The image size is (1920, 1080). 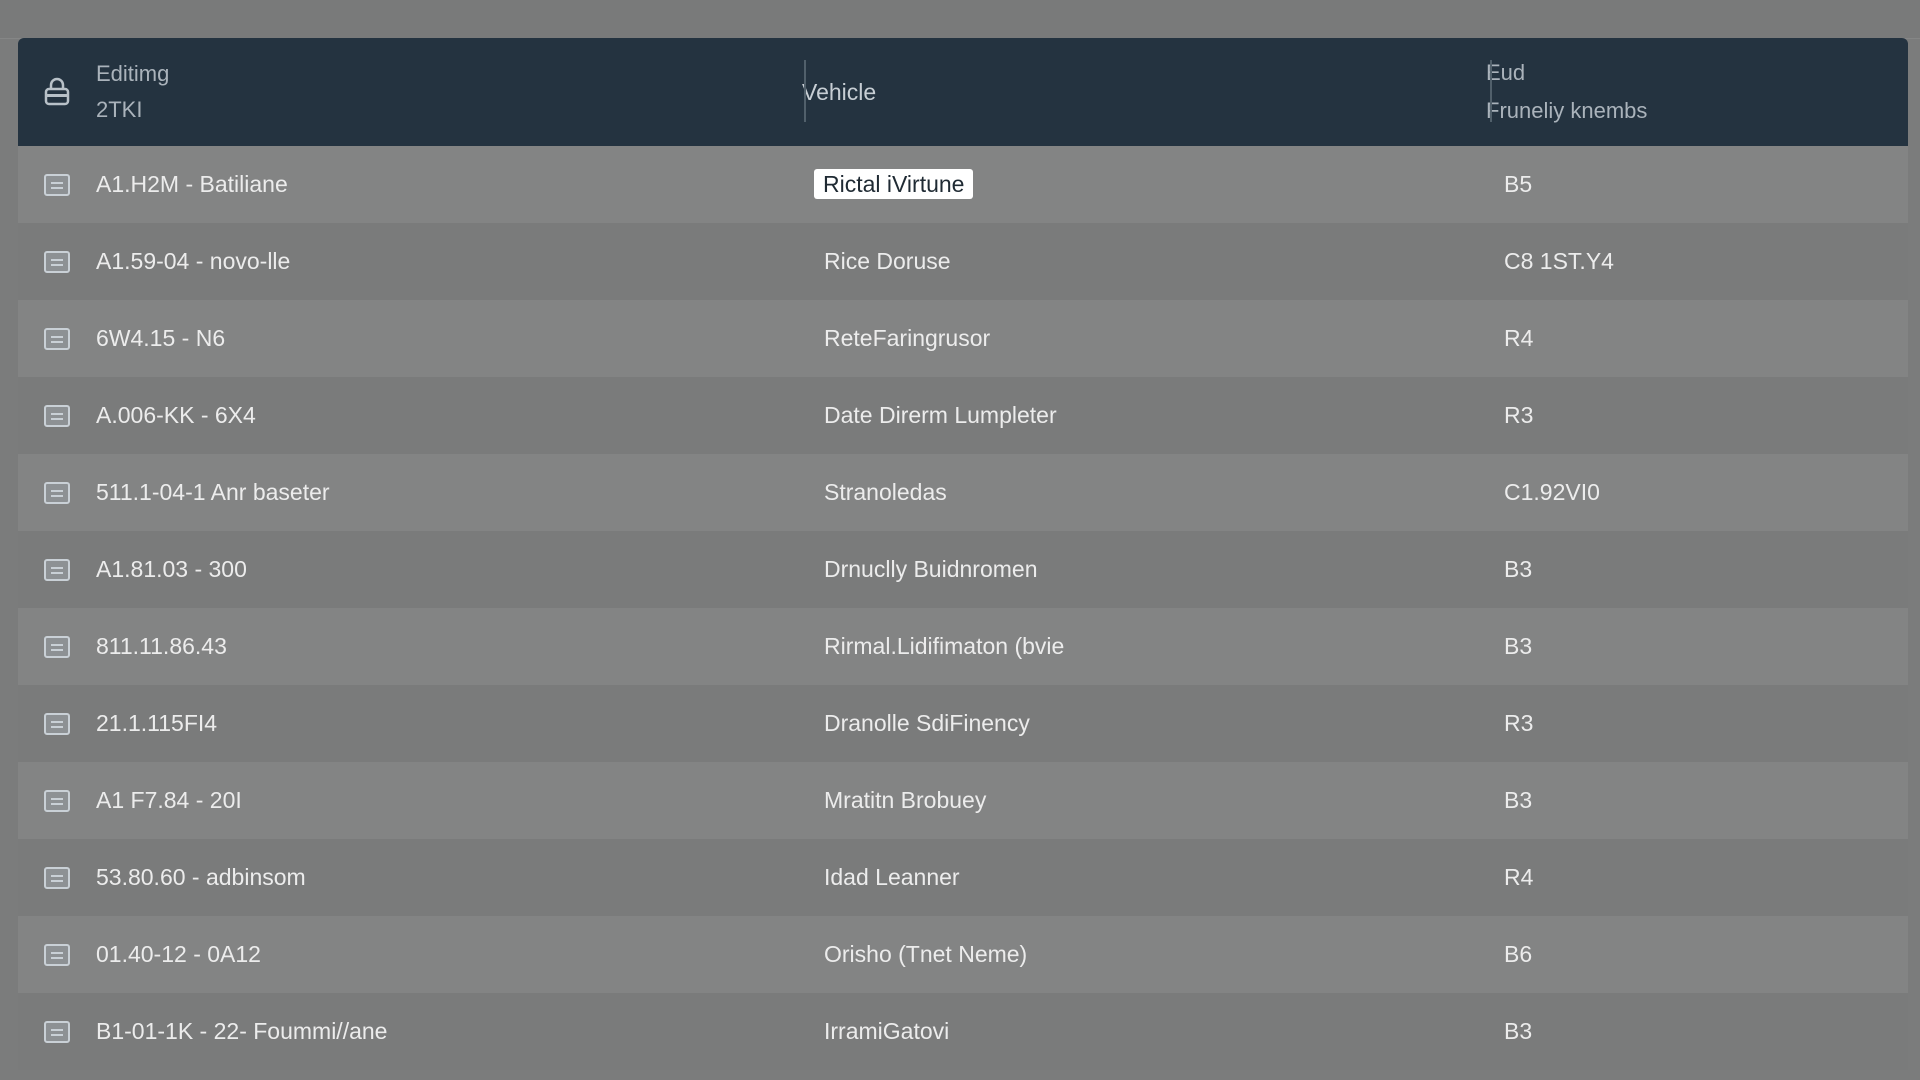 I want to click on table-row: 01.40-12 - 0A12 Orisho (Tnet Neme) B6, so click(x=963, y=954).